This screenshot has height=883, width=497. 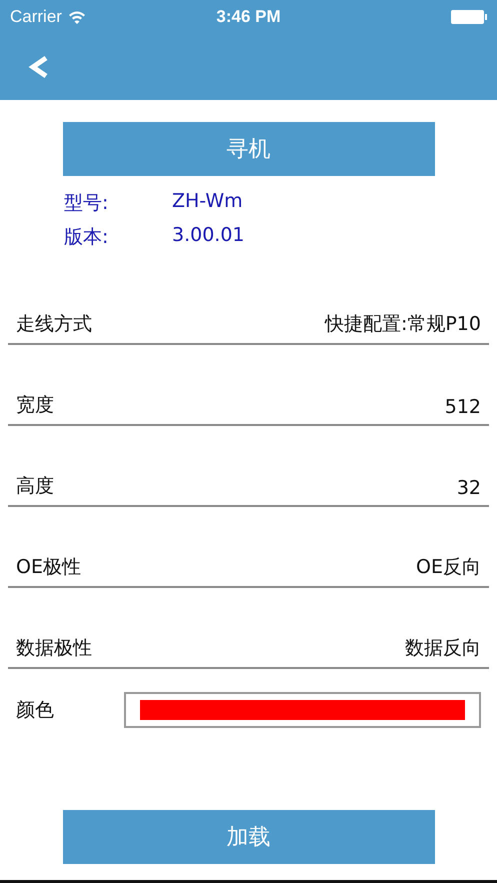 What do you see at coordinates (469, 17) in the screenshot?
I see `battery-icon` at bounding box center [469, 17].